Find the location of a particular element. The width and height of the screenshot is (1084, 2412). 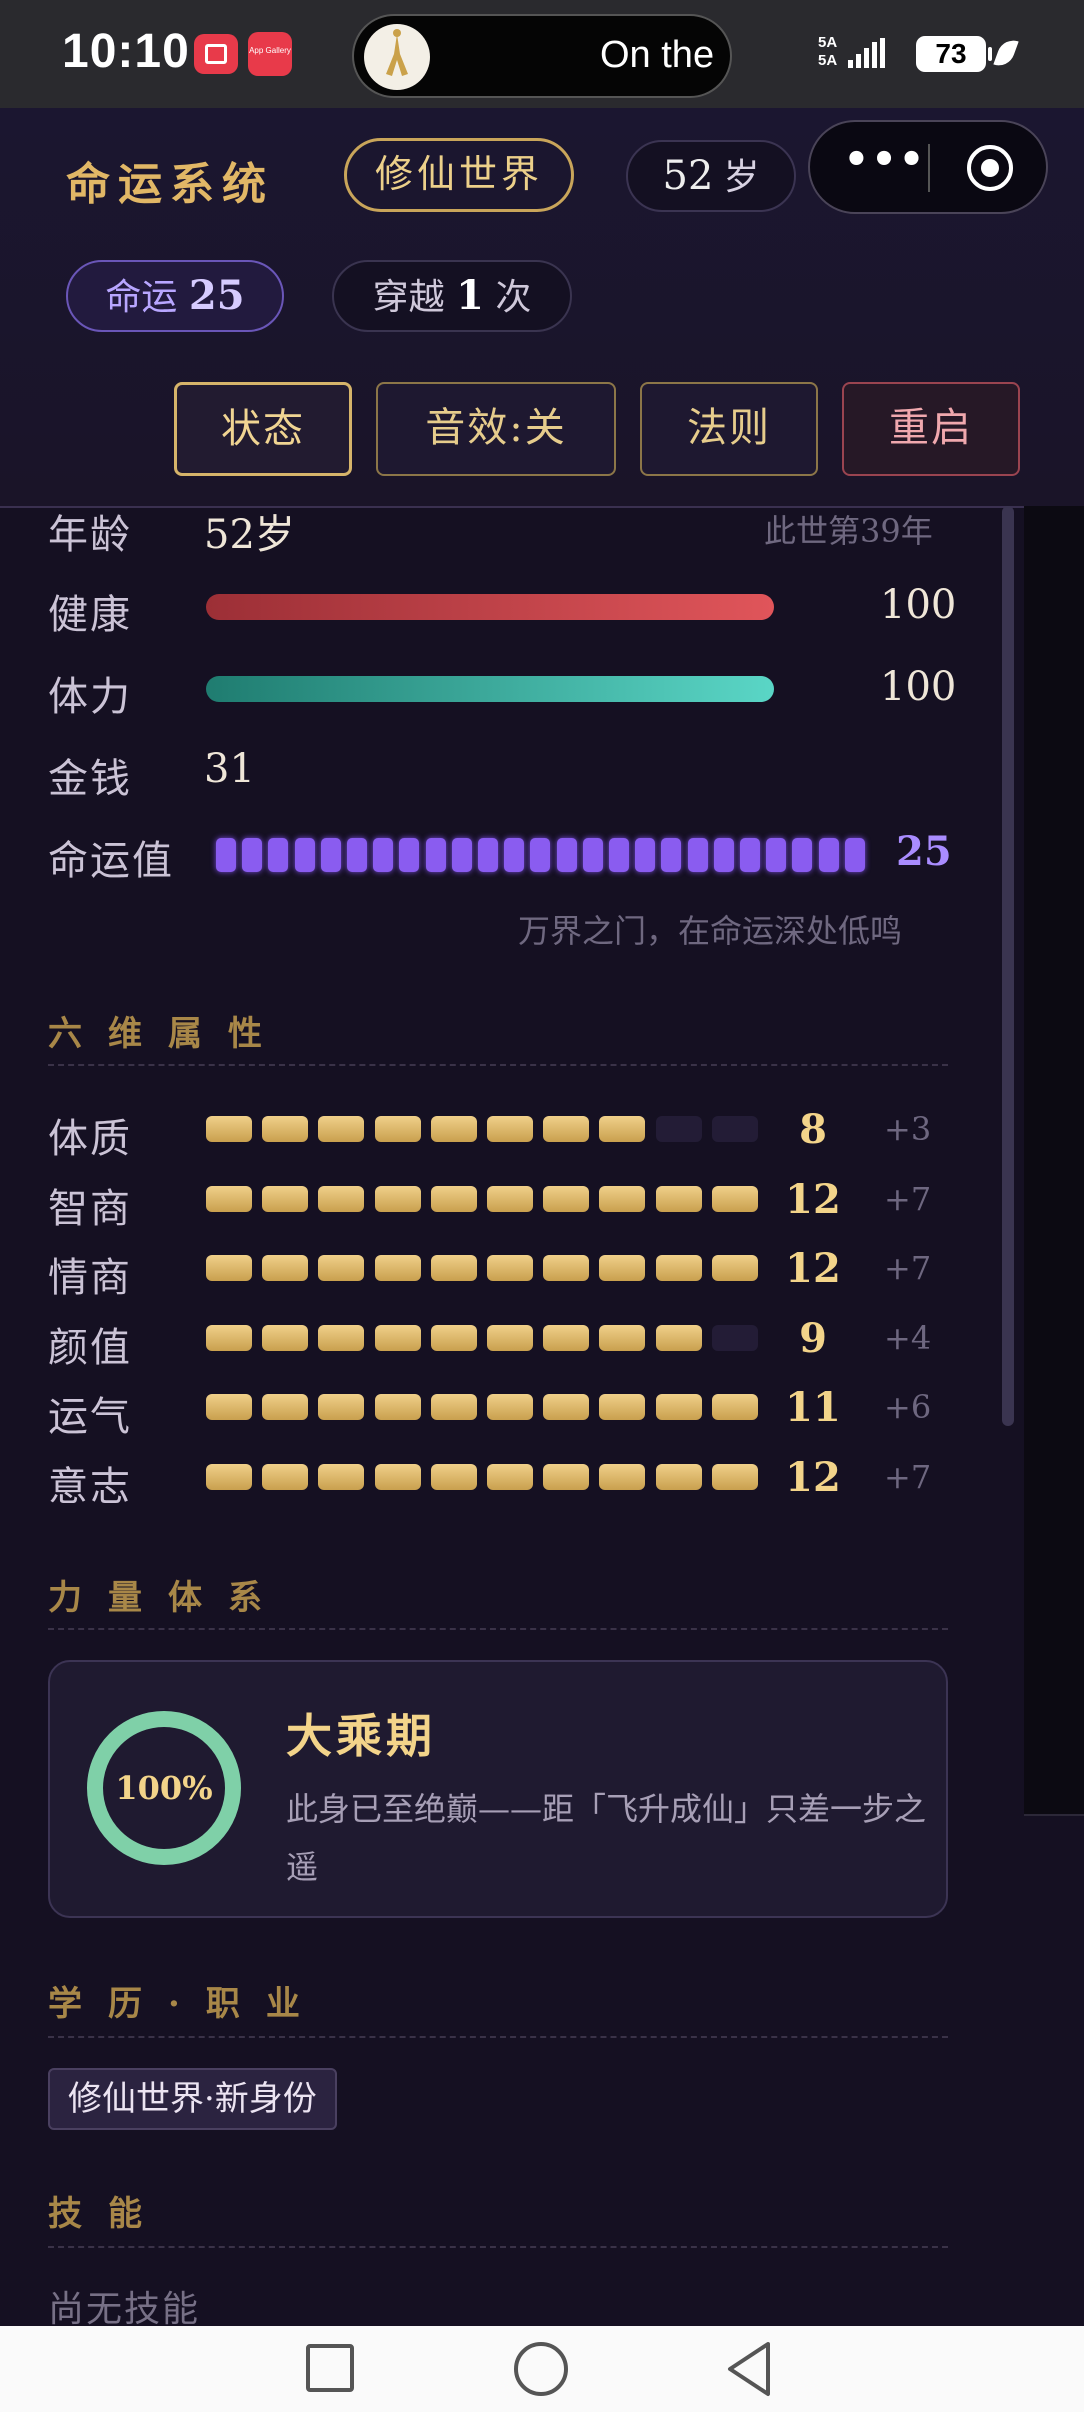

skills-empty: 尚无技能 is located at coordinates (124, 2309).